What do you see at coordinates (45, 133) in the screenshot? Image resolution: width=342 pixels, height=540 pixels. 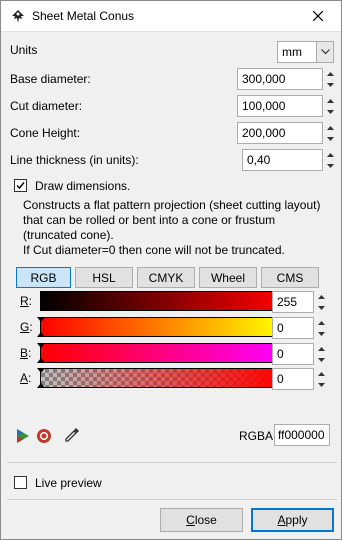 I see `cone-height-label: Cone Height:` at bounding box center [45, 133].